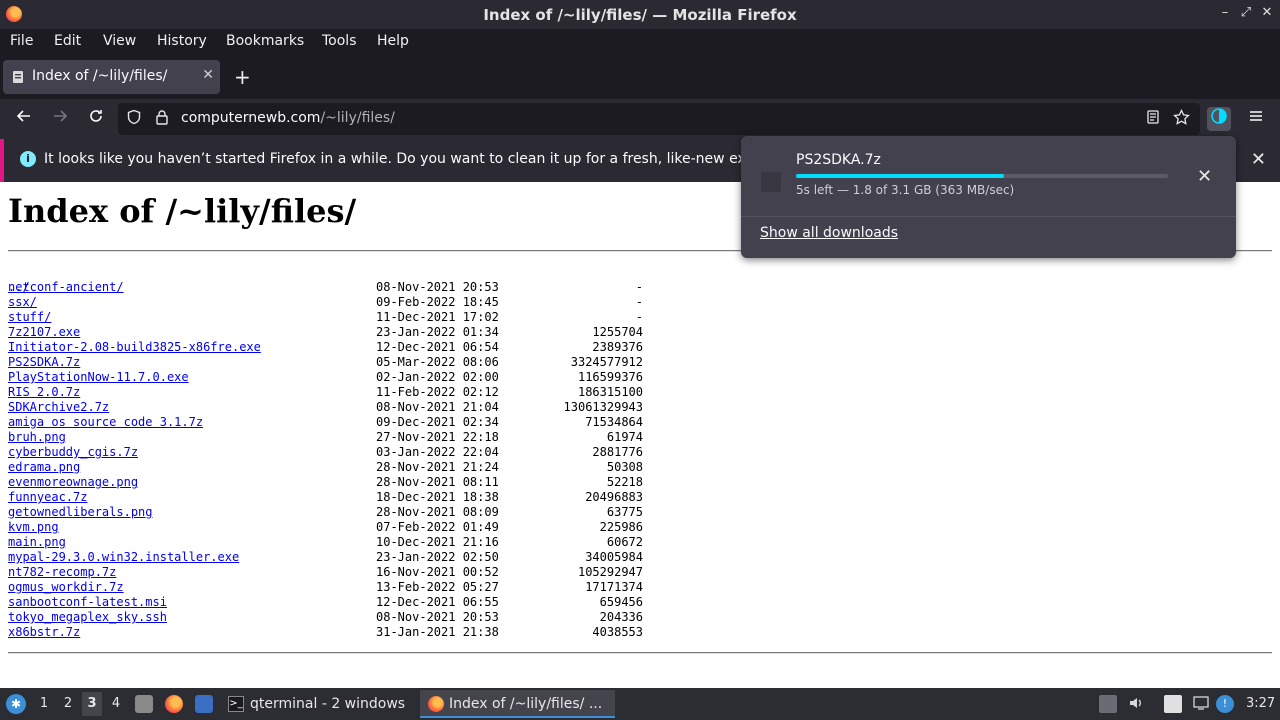 The height and width of the screenshot is (720, 1280). I want to click on file-link: bruh.png, so click(37, 437).